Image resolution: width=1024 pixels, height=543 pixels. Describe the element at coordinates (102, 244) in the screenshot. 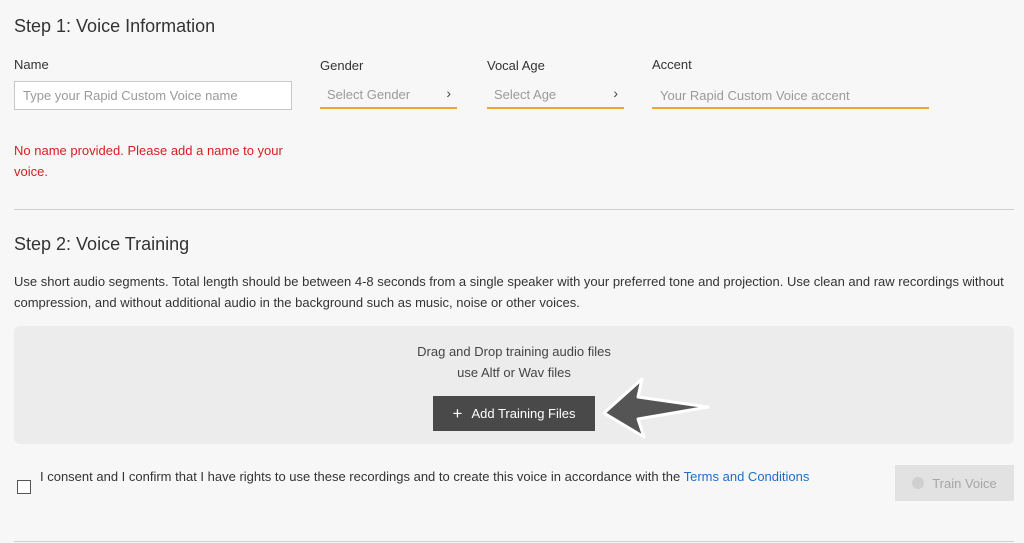

I see `step2-title: Step 2: Voice Training` at that location.